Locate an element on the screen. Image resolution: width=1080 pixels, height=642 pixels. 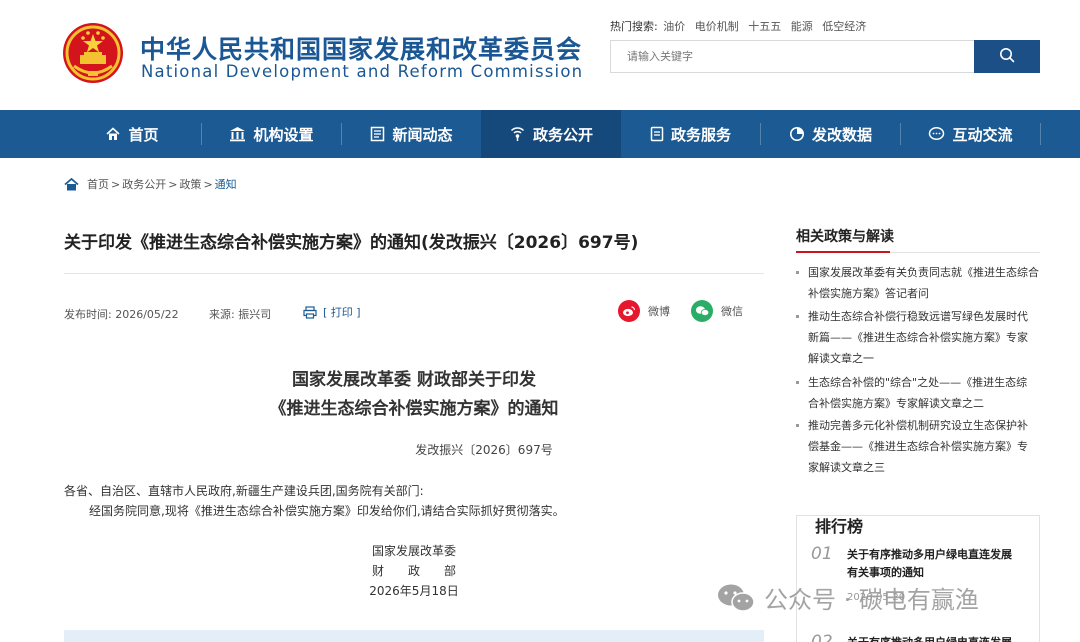
related-item-line: 合补偿实施方案》专家解读文章之二 is located at coordinates (896, 403).